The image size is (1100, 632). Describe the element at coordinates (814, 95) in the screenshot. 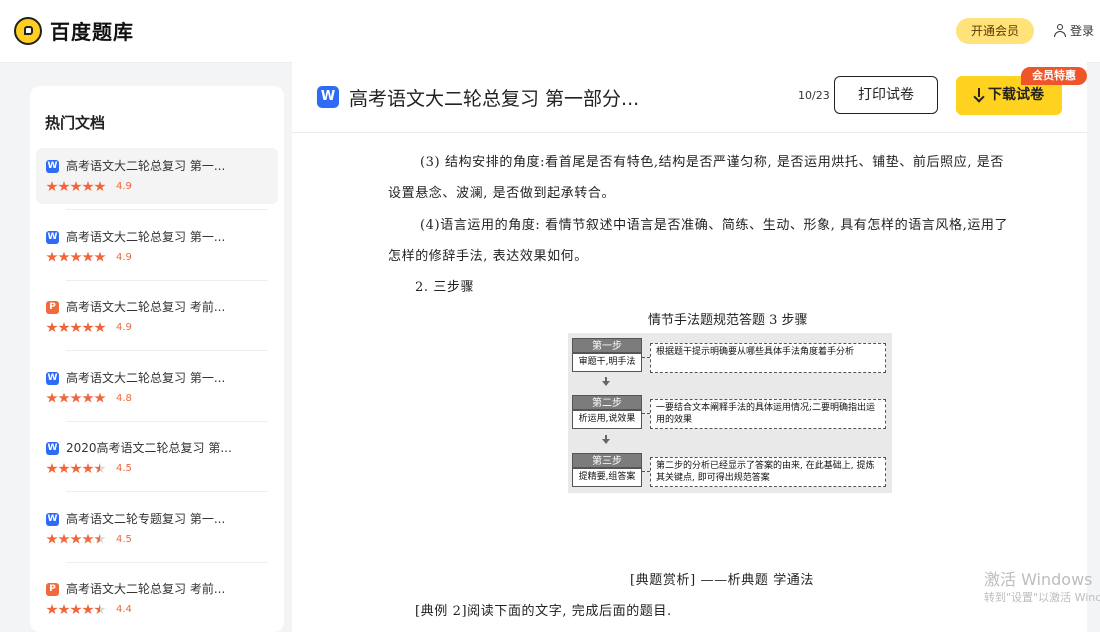

I see `page-count: 10/23` at that location.